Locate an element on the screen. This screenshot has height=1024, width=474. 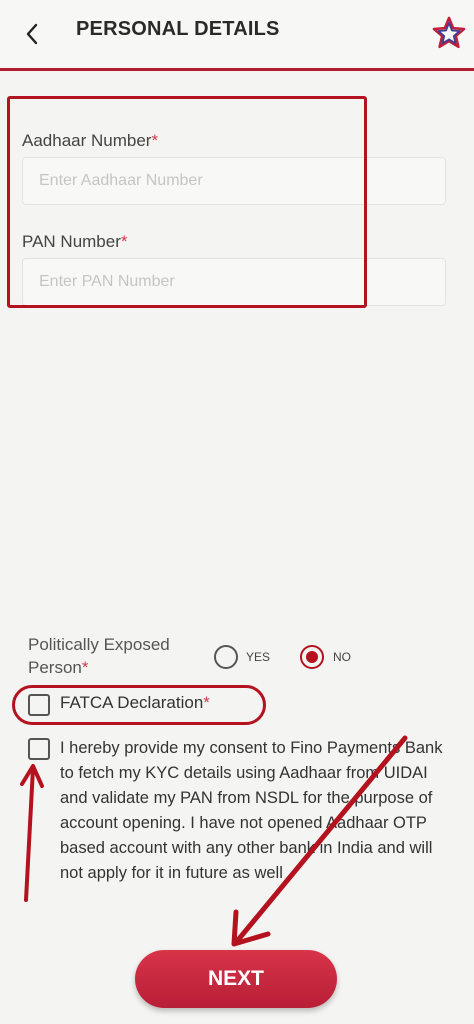
page-title: PERSONAL DETAILS is located at coordinates (178, 29).